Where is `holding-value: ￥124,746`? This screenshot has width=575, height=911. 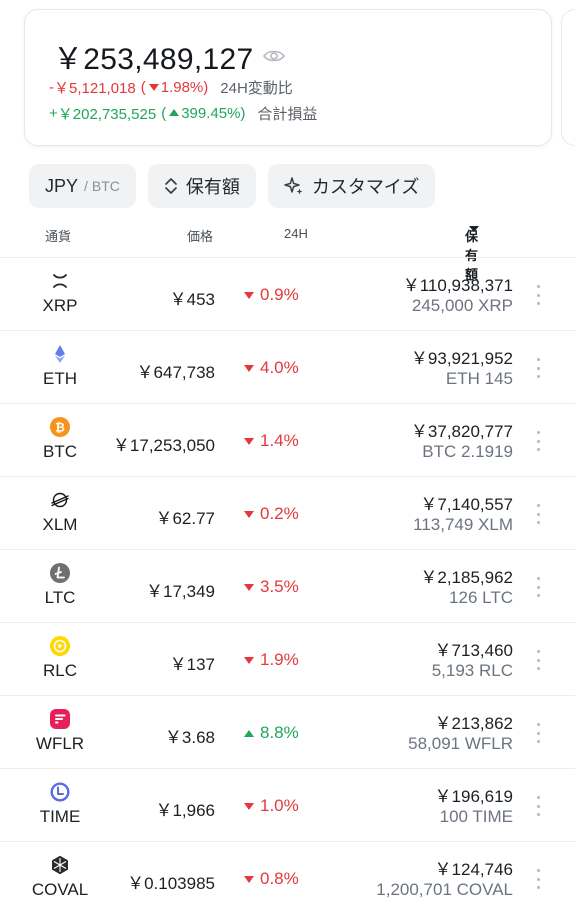 holding-value: ￥124,746 is located at coordinates (473, 869).